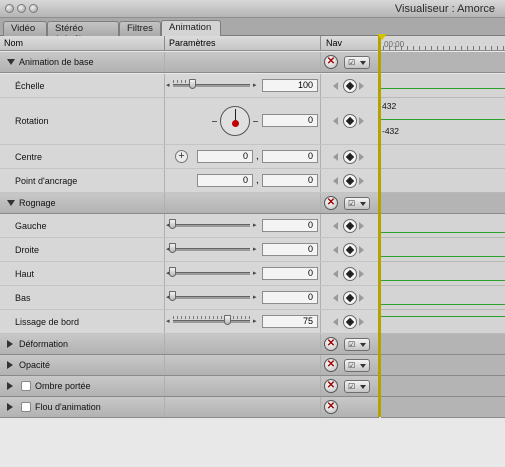 The image size is (505, 467). Describe the element at coordinates (211, 321) in the screenshot. I see `edge-slider-track` at that location.